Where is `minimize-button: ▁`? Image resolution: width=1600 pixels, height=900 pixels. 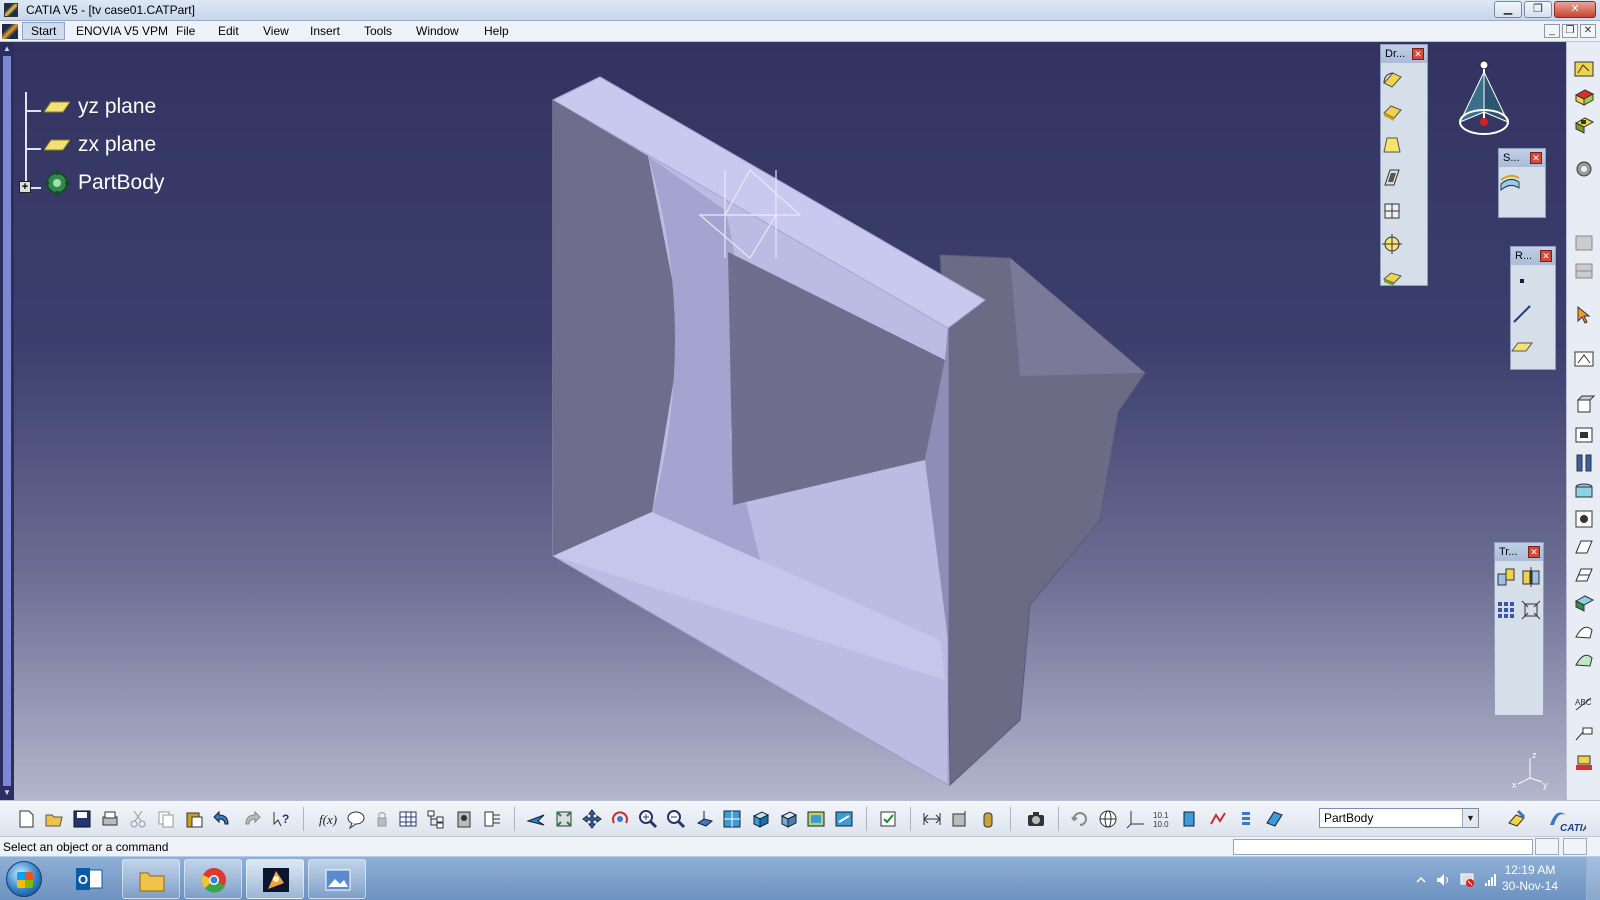
minimize-button: ▁ is located at coordinates (1508, 9).